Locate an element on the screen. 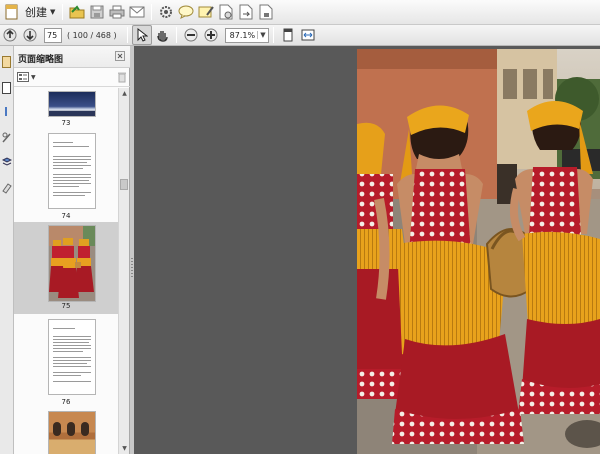 This screenshot has width=600, height=454. thumbnail-label: 76 is located at coordinates (66, 402).